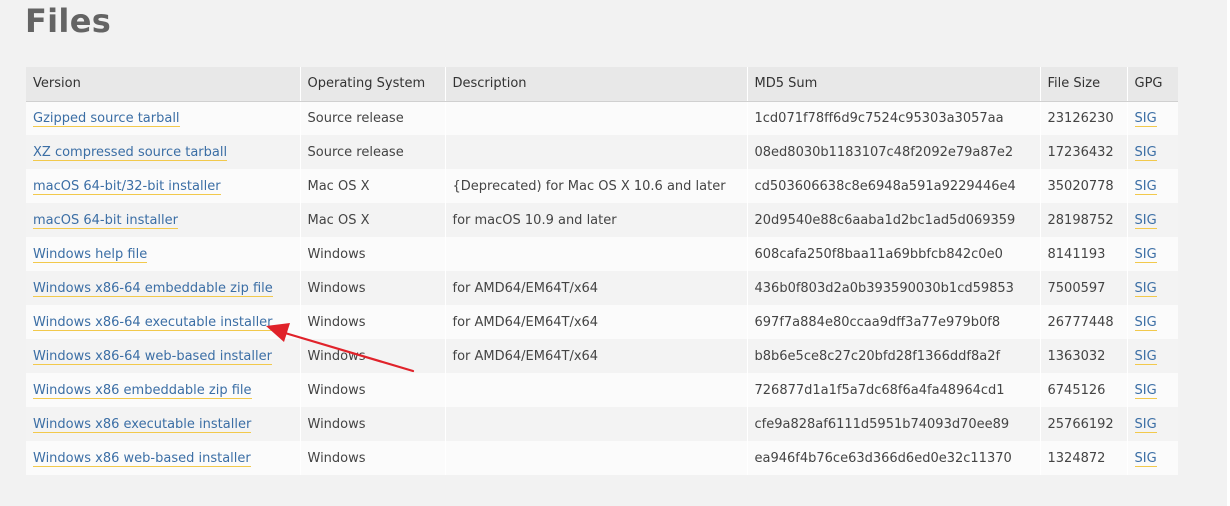 The width and height of the screenshot is (1230, 506). Describe the element at coordinates (894, 356) in the screenshot. I see `md5-cell: b8b6e5ce8c27c20bfd28f1366ddf8a2f` at that location.